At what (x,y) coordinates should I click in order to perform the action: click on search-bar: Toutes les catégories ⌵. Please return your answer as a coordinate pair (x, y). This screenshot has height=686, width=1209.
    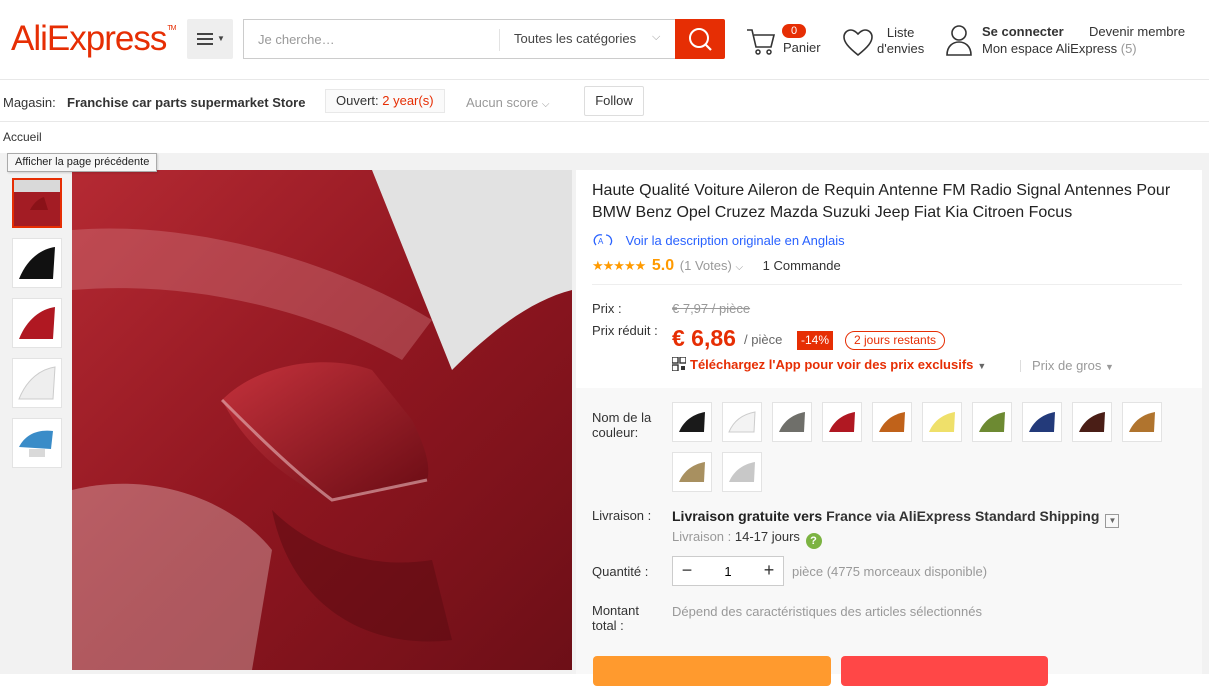
    Looking at the image, I should click on (459, 39).